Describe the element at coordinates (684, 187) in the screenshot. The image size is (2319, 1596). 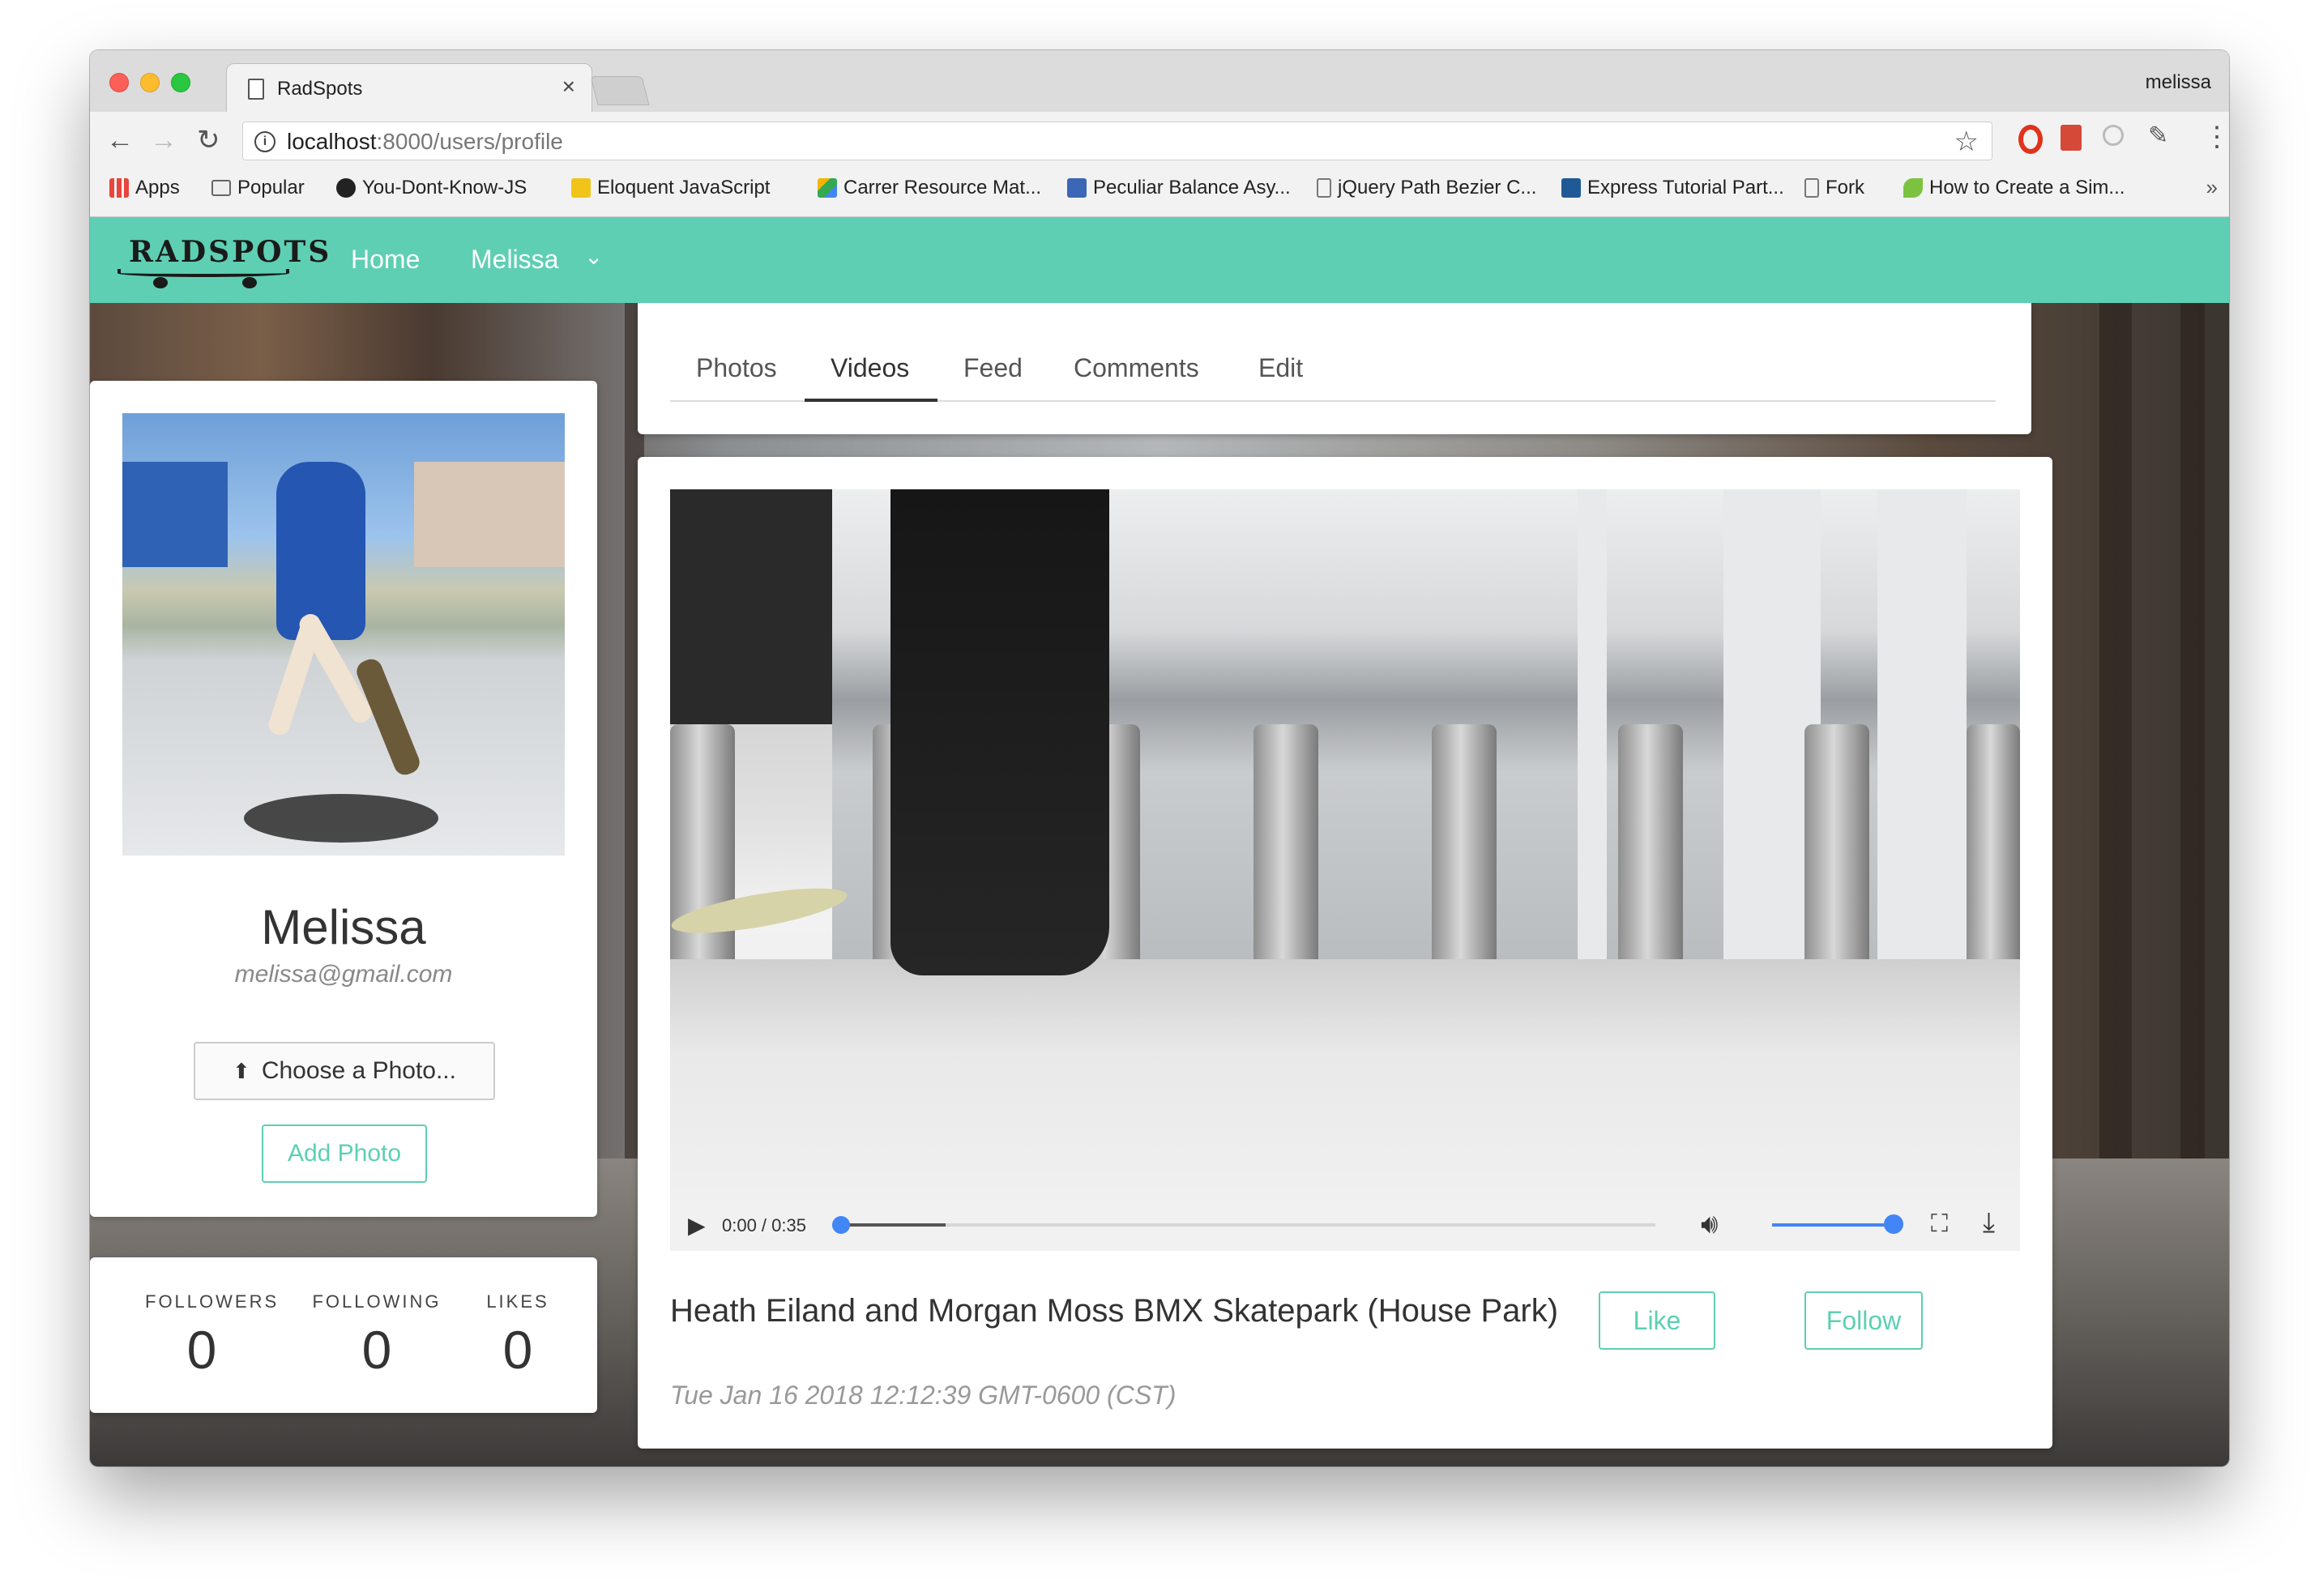
I see `bookmark-label: Eloquent JavaScript` at that location.